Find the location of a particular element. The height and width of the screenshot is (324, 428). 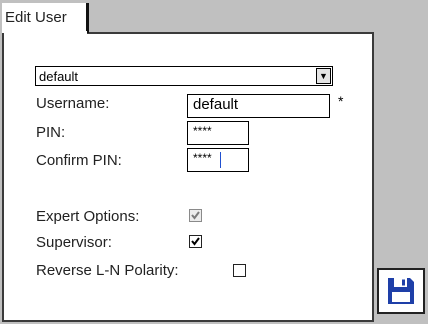

username-field: default is located at coordinates (258, 106).